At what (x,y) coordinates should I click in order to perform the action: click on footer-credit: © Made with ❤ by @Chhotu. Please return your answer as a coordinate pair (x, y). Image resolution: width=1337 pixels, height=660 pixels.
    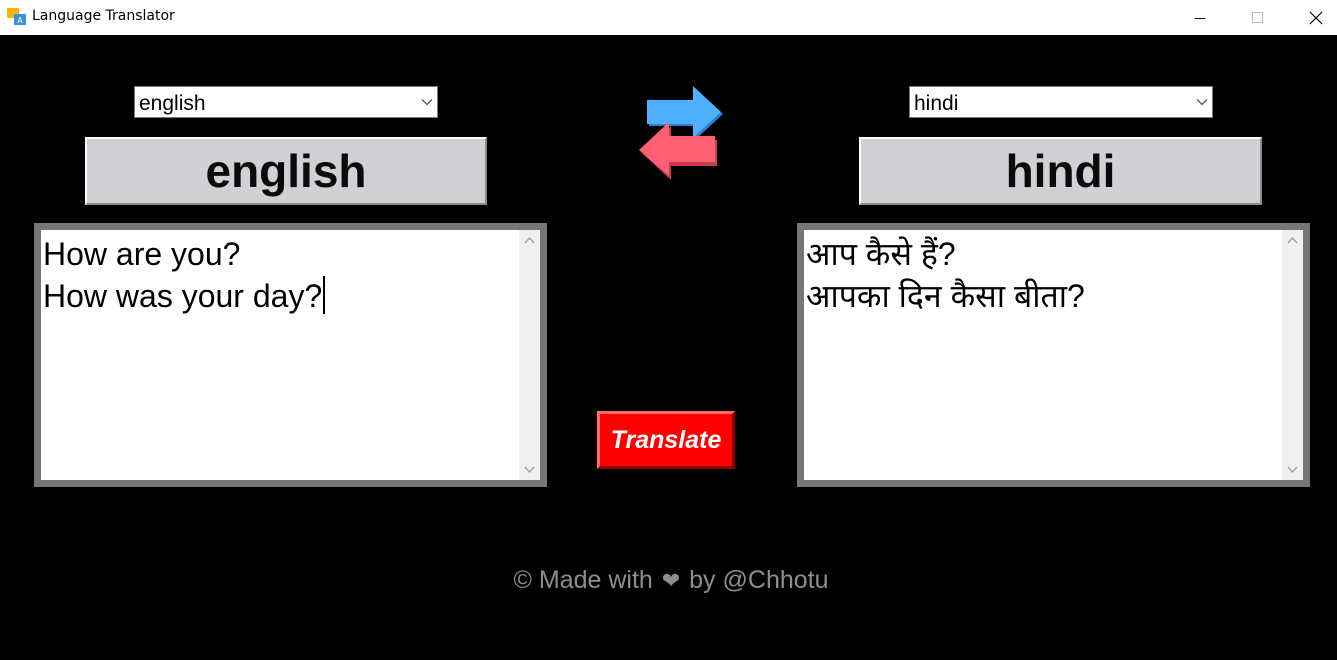
    Looking at the image, I should click on (668, 580).